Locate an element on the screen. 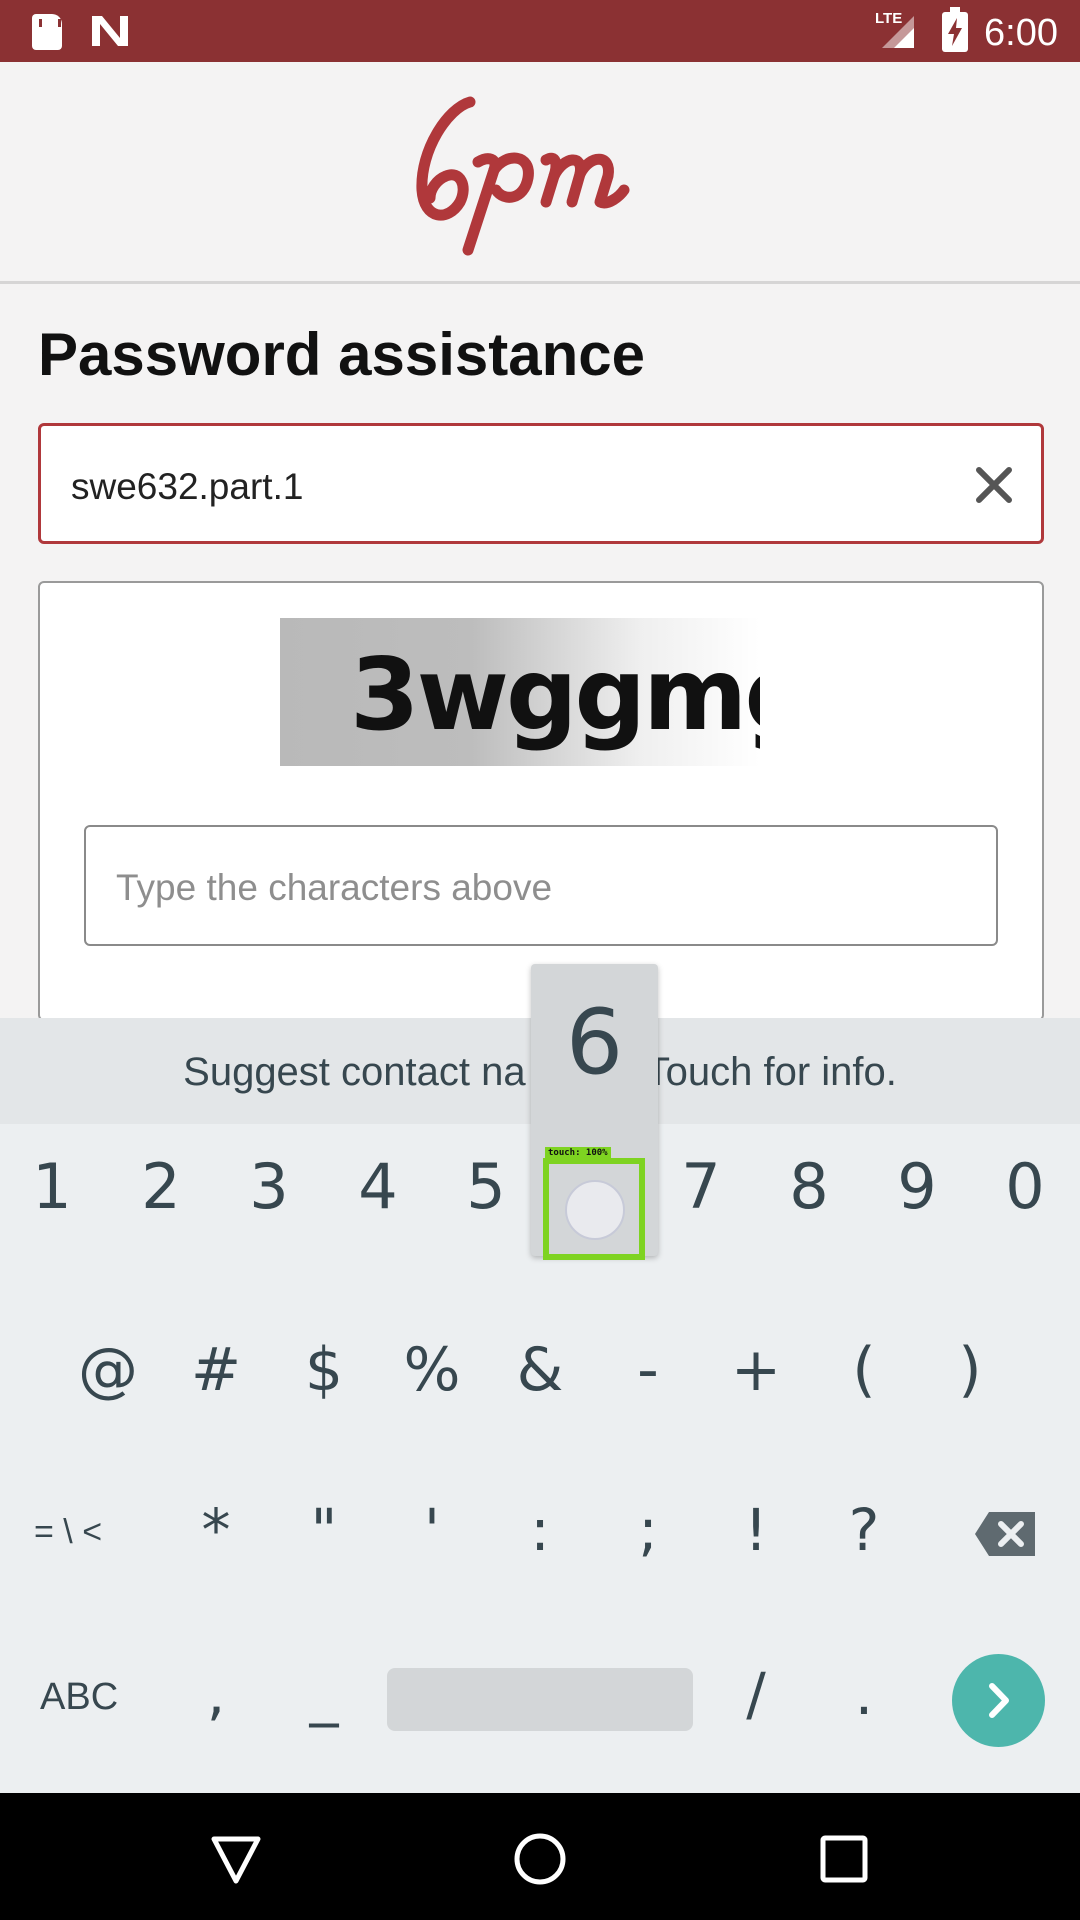  clear-icon is located at coordinates (994, 485).